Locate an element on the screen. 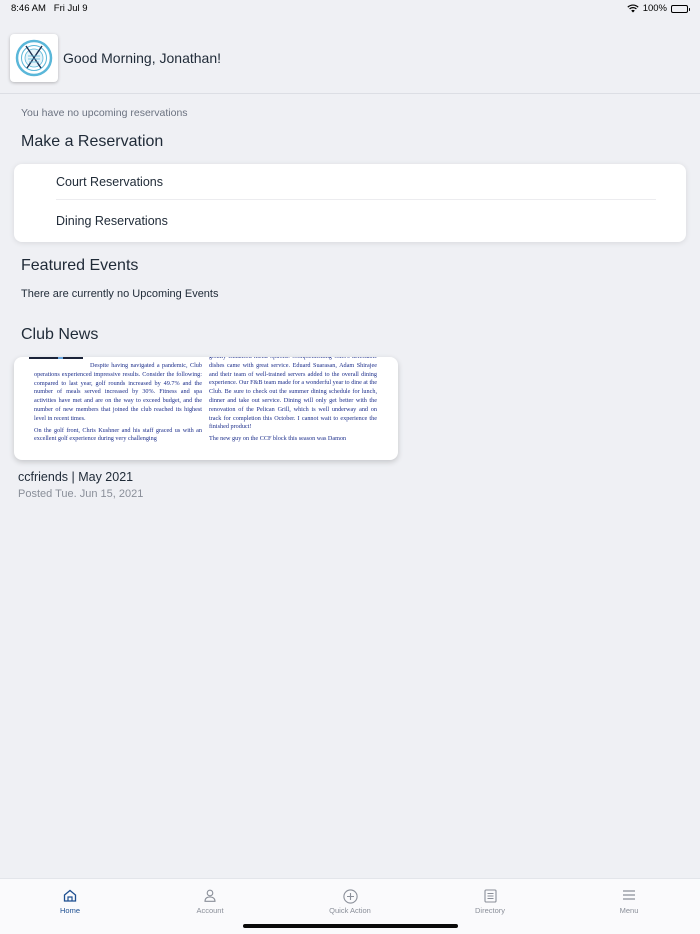 This screenshot has height=934, width=700. tab-directory: Directory is located at coordinates (490, 902).